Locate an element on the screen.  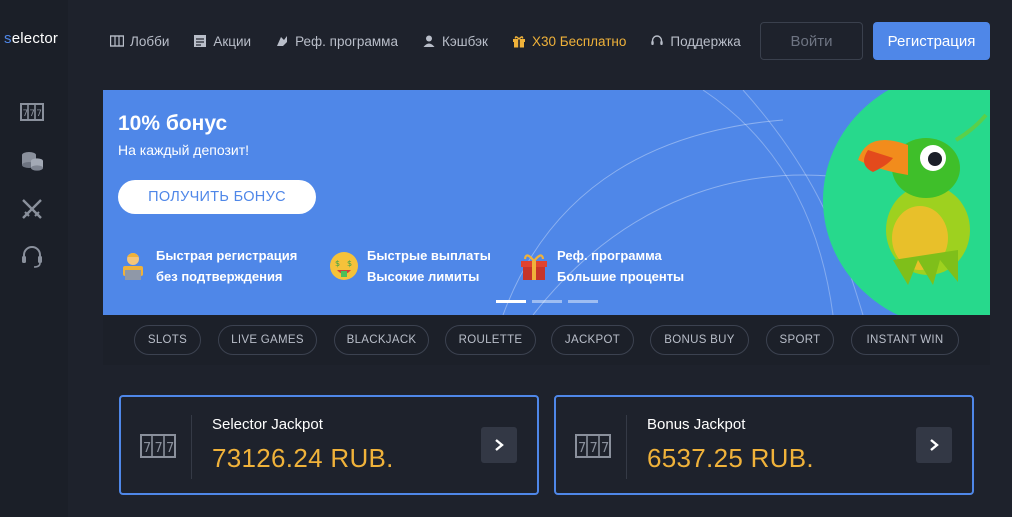
sidebar: selector 777 is located at coordinates (34, 258).